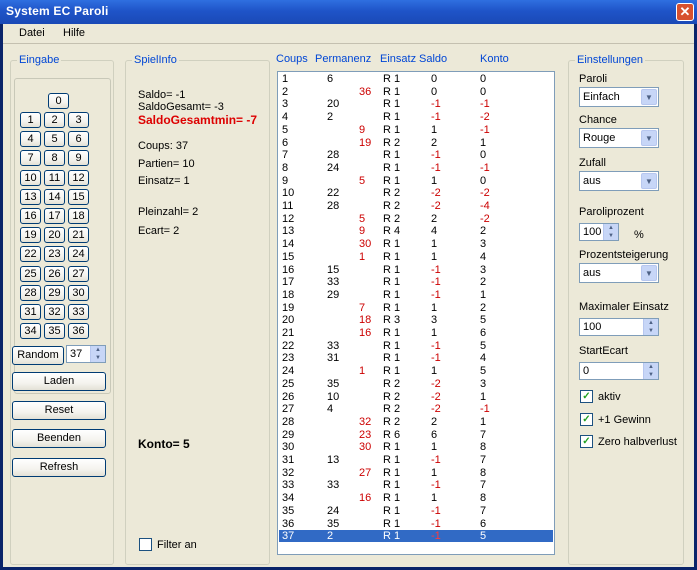 This screenshot has width=697, height=570. What do you see at coordinates (30, 235) in the screenshot?
I see `number-button-19: 19` at bounding box center [30, 235].